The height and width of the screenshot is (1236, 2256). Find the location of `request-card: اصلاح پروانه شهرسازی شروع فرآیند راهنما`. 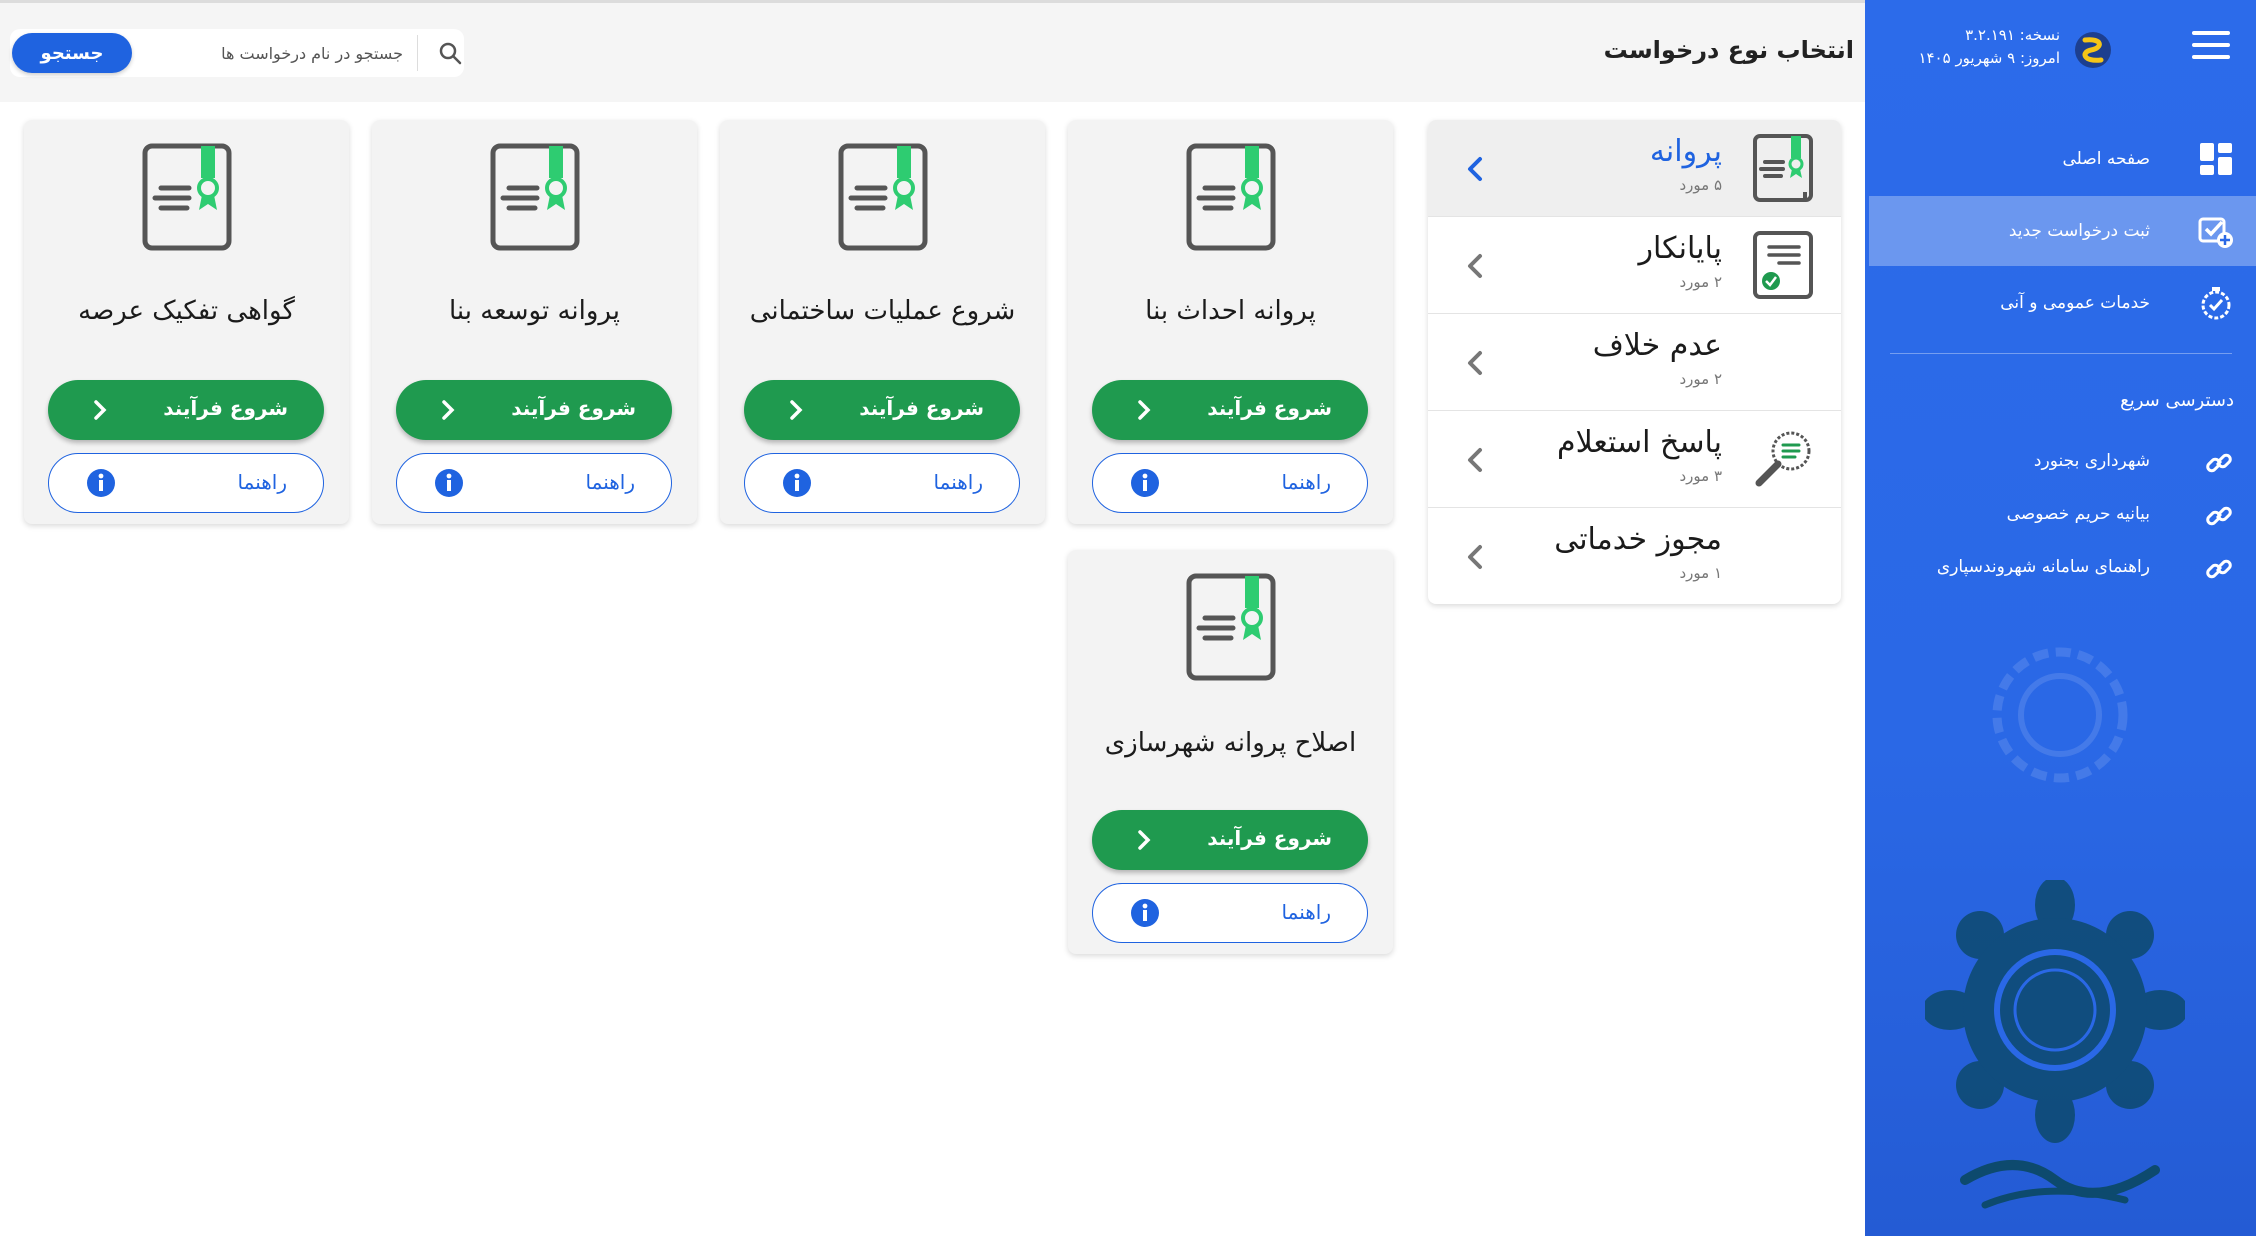

request-card: اصلاح پروانه شهرسازی شروع فرآیند راهنما is located at coordinates (1230, 752).